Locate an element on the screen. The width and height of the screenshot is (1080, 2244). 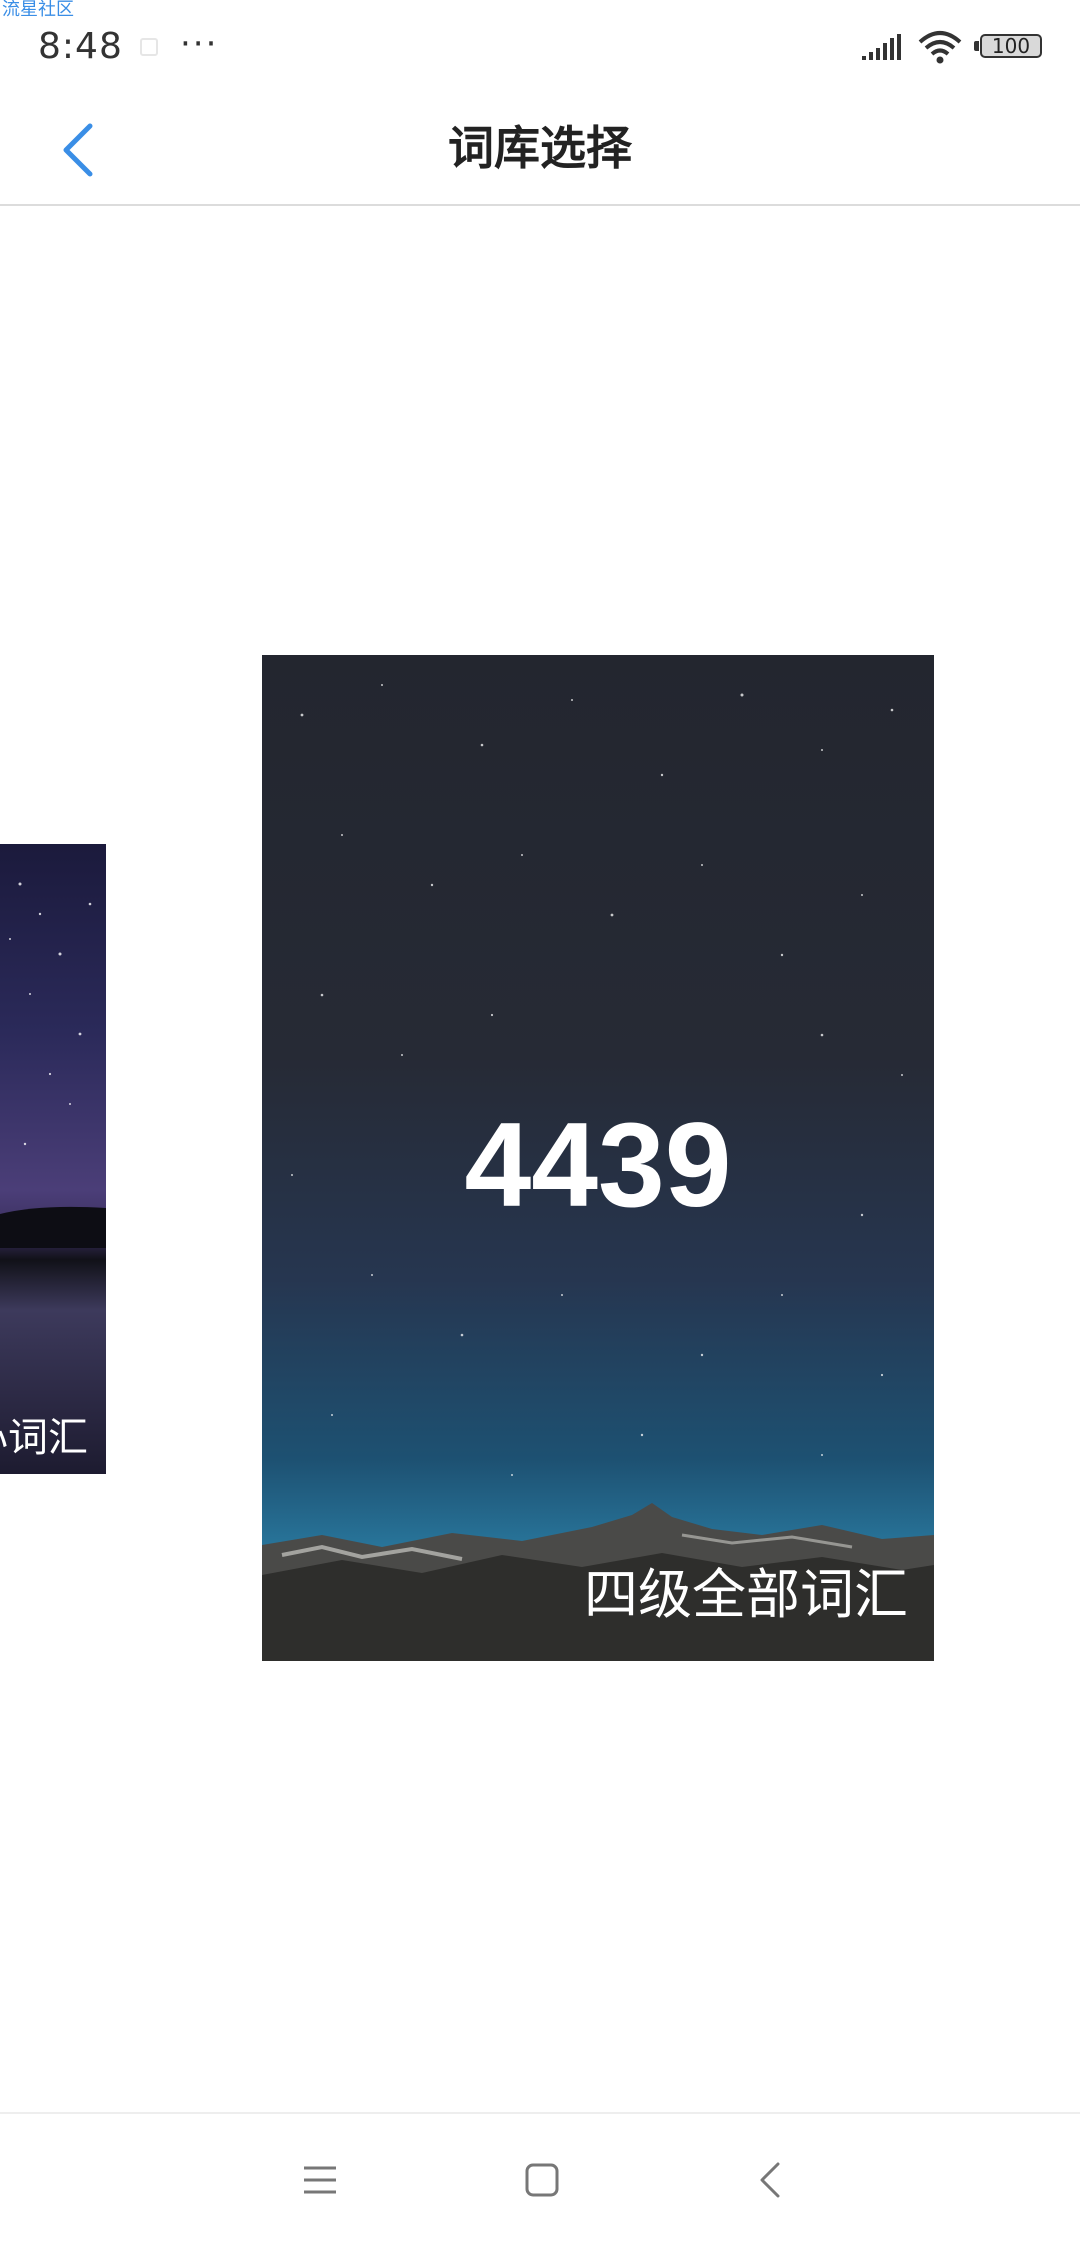
signal-icon is located at coordinates (881, 47).